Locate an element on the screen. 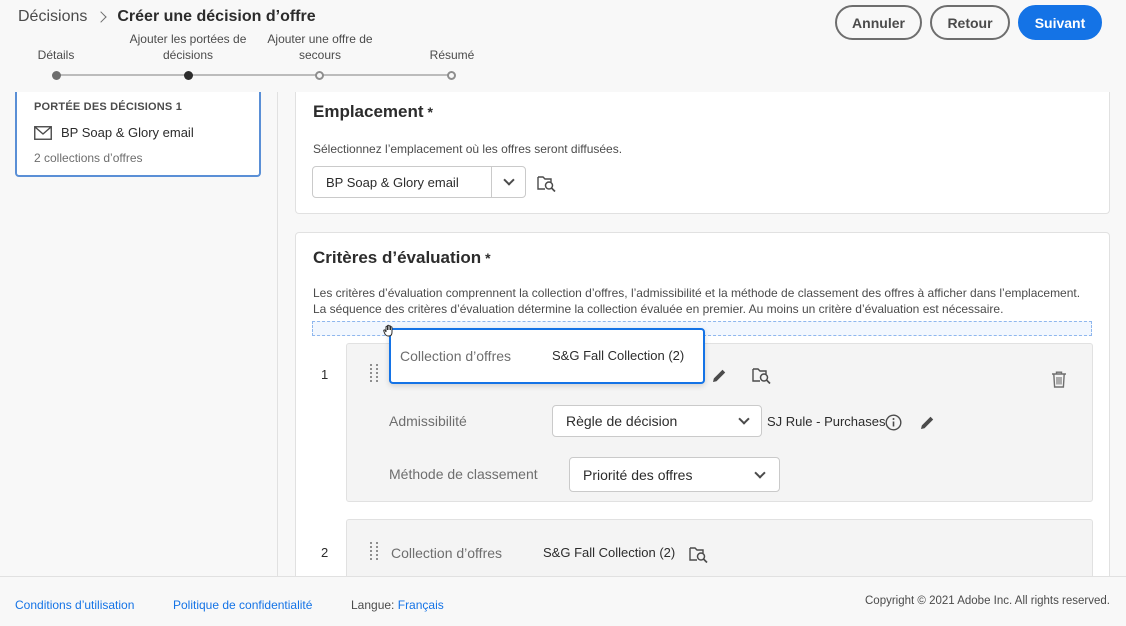  breadcrumb: Décisions Créer une décision d’offre is located at coordinates (167, 17).